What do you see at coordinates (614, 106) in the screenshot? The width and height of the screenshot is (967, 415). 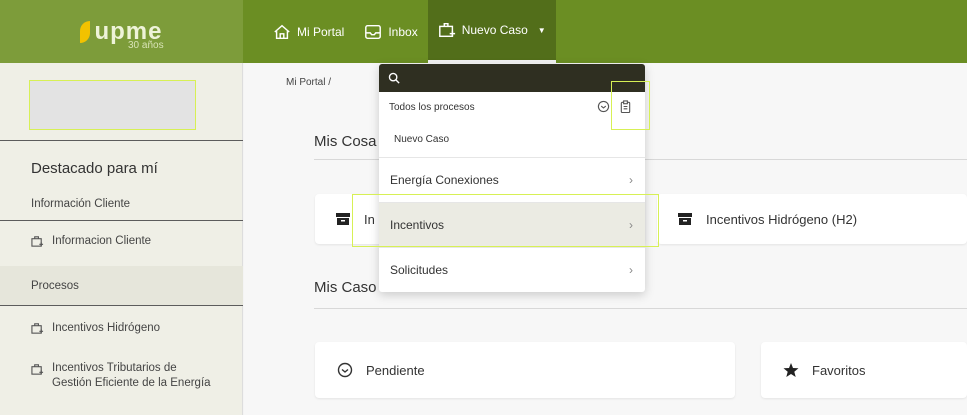 I see `dropdown-header-icons` at bounding box center [614, 106].